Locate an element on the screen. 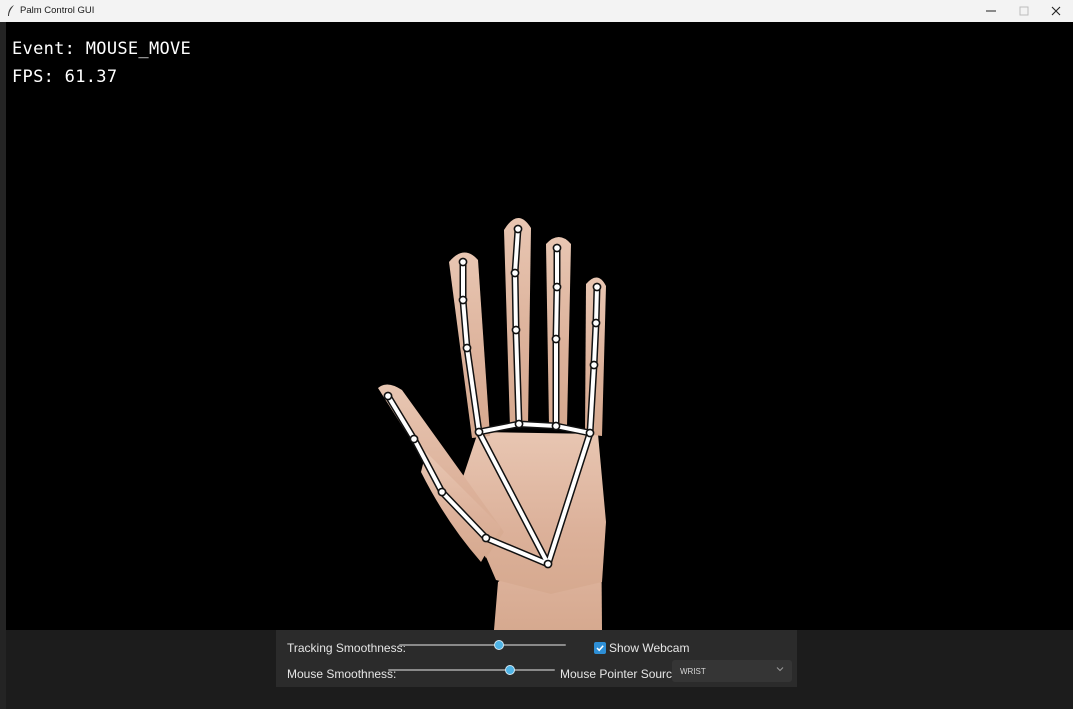  minimize-button is located at coordinates (991, 11).